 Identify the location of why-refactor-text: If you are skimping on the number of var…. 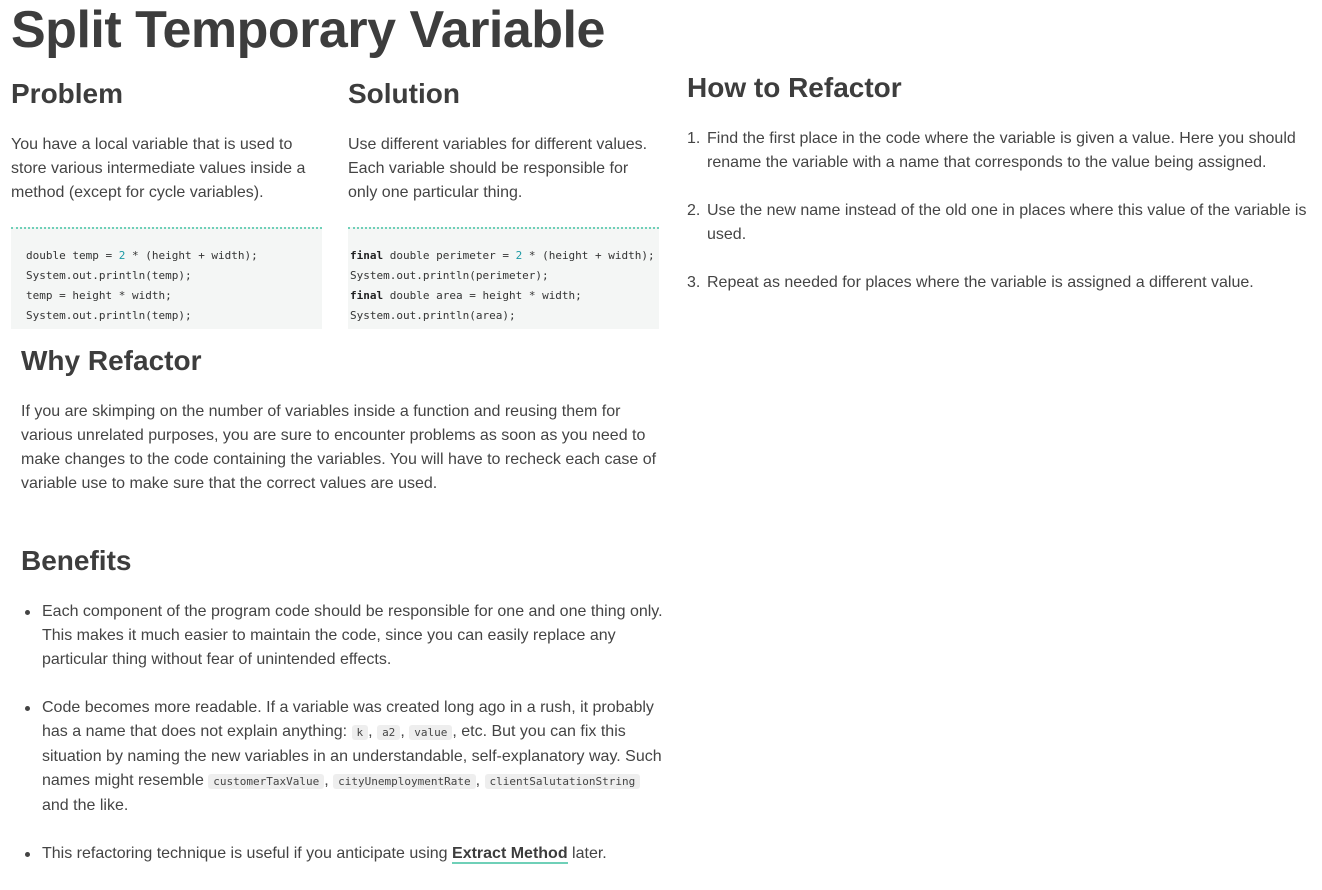
(339, 447).